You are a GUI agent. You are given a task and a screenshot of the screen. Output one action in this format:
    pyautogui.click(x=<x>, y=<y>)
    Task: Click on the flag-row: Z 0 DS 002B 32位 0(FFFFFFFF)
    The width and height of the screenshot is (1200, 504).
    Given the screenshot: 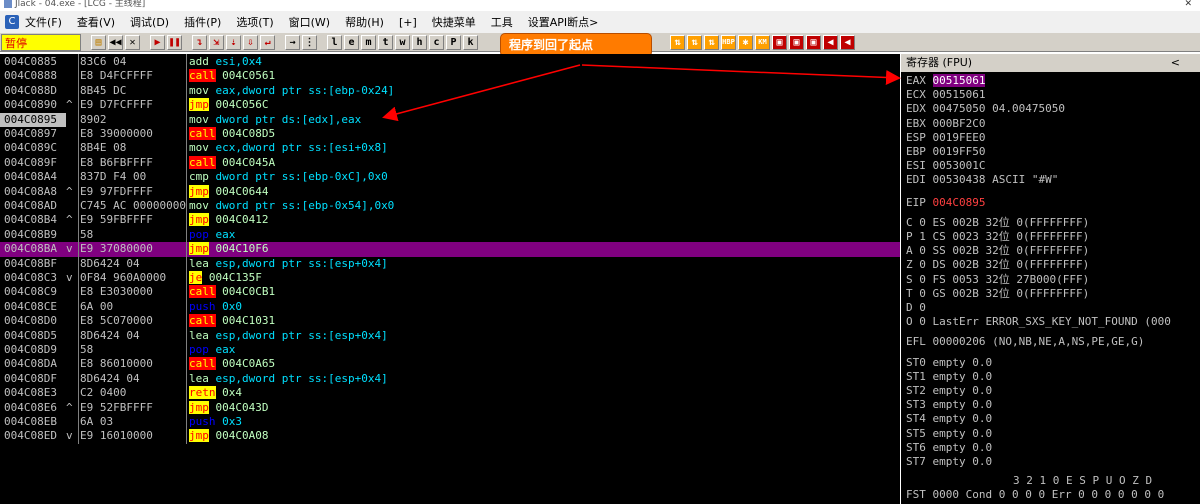 What is the action you would take?
    pyautogui.click(x=997, y=265)
    